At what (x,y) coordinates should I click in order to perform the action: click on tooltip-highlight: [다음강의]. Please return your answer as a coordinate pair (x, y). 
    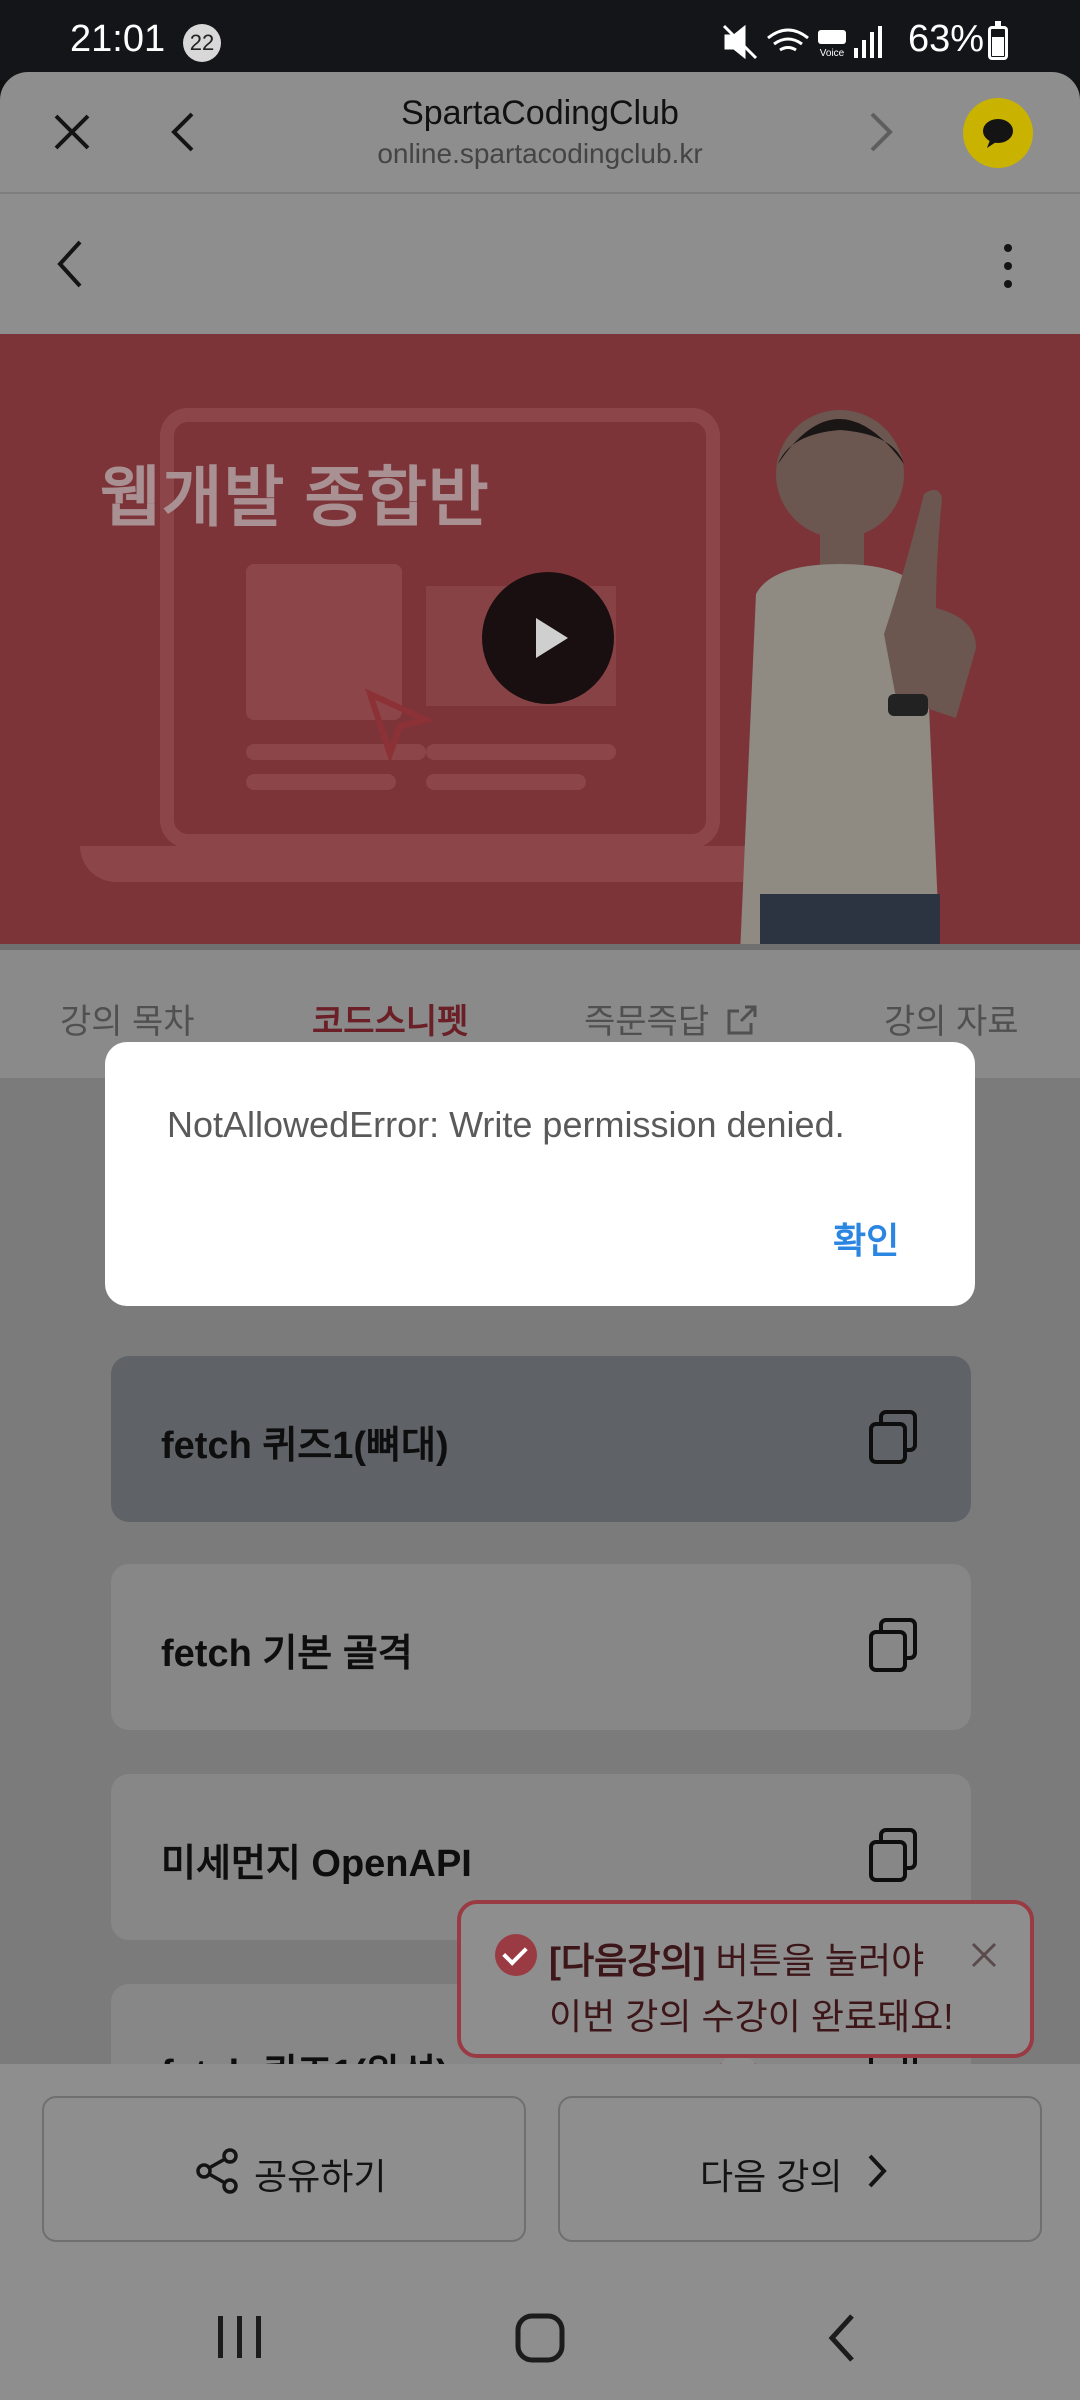
    Looking at the image, I should click on (627, 1960).